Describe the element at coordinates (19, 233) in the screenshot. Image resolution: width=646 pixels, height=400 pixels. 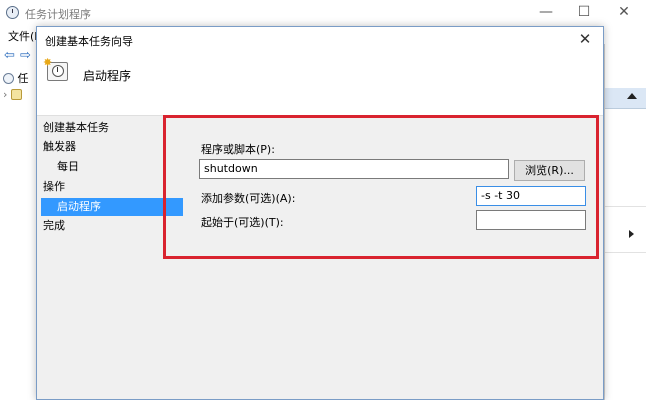
I see `navigation-tree: 任 ›` at that location.